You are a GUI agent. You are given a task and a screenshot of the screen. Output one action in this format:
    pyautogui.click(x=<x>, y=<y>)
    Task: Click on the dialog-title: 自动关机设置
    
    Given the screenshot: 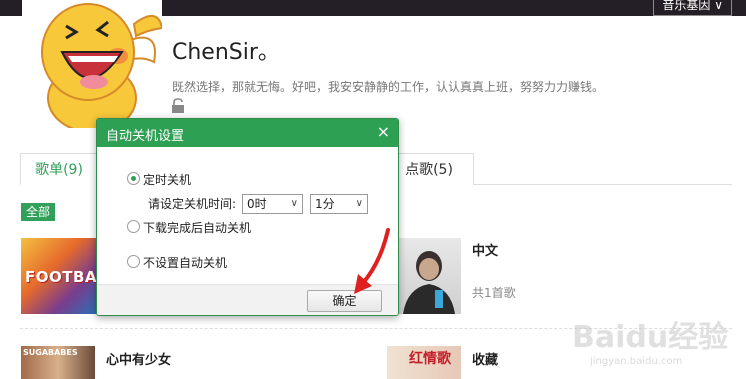 What is the action you would take?
    pyautogui.click(x=145, y=136)
    